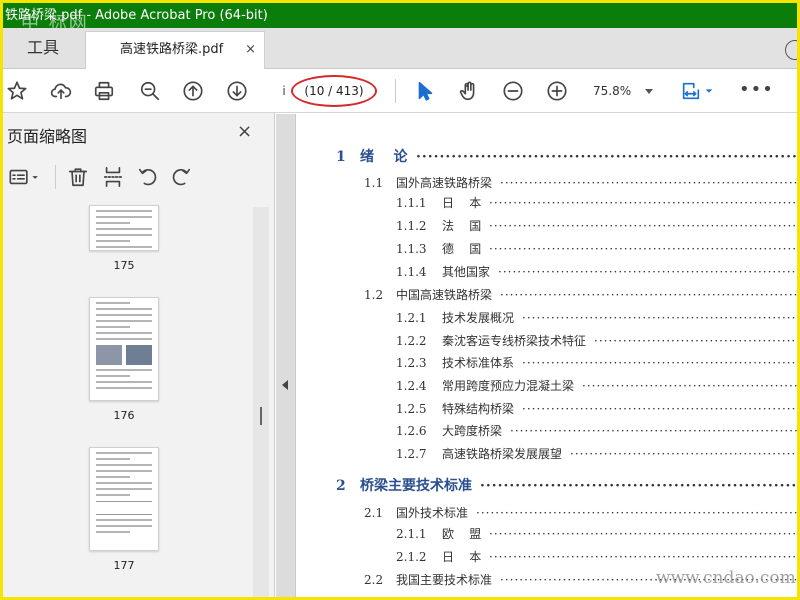  What do you see at coordinates (181, 177) in the screenshot?
I see `redo-icon` at bounding box center [181, 177].